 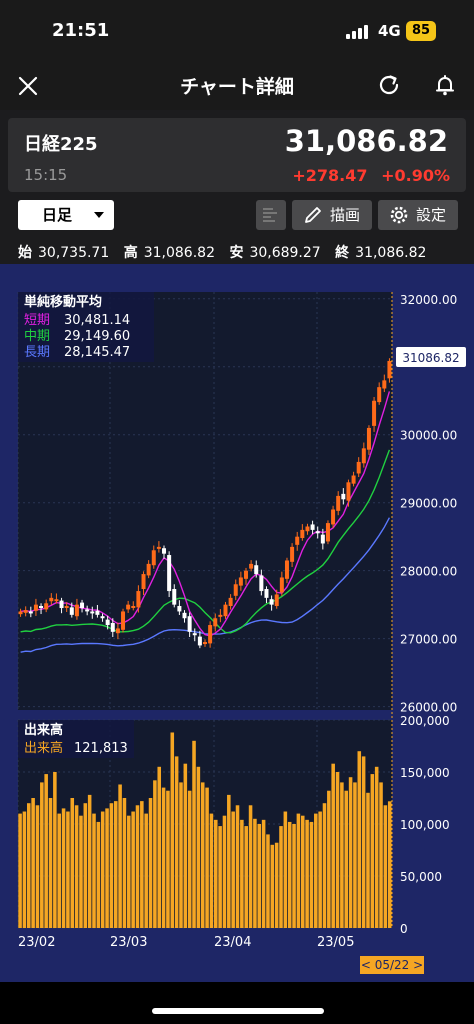 What do you see at coordinates (371, 175) in the screenshot?
I see `price-change: +278.47 +0.90%` at bounding box center [371, 175].